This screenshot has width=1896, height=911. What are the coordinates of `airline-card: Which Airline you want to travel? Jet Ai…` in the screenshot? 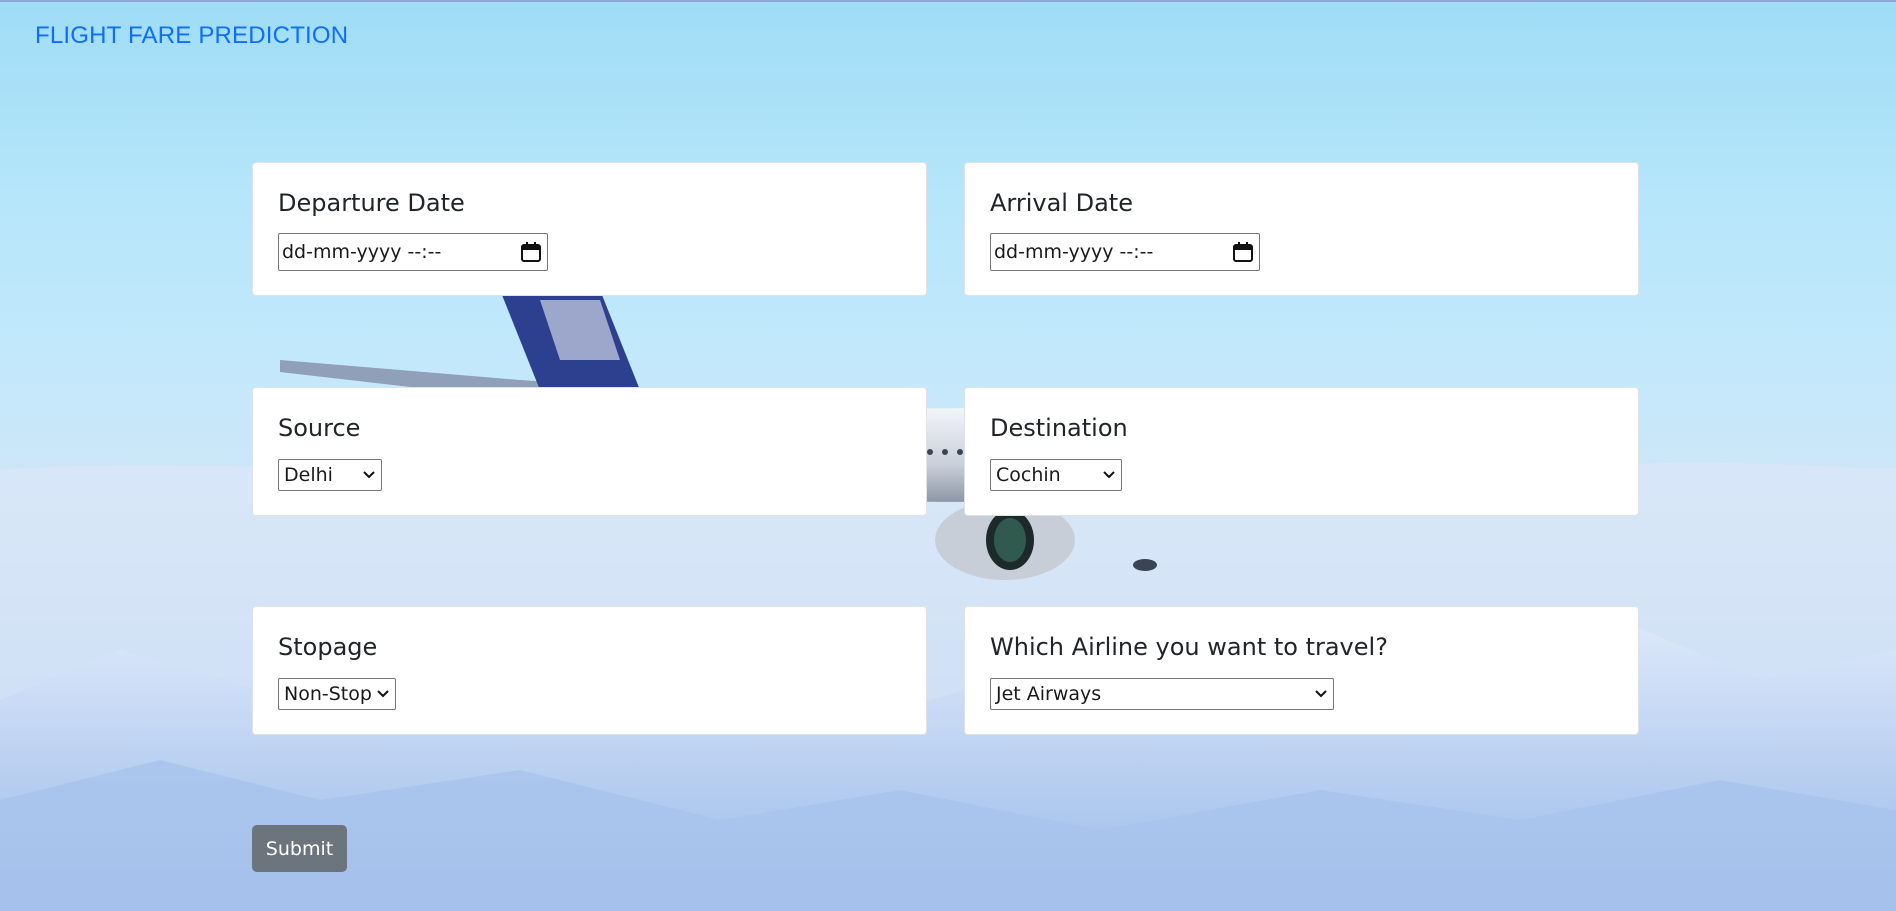 It's located at (1301, 670).